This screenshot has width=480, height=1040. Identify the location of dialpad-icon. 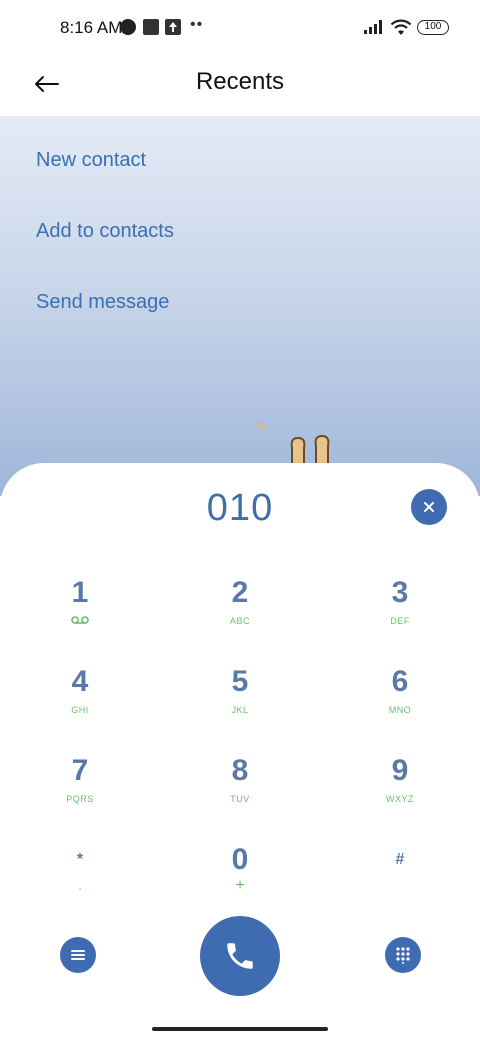
(403, 955).